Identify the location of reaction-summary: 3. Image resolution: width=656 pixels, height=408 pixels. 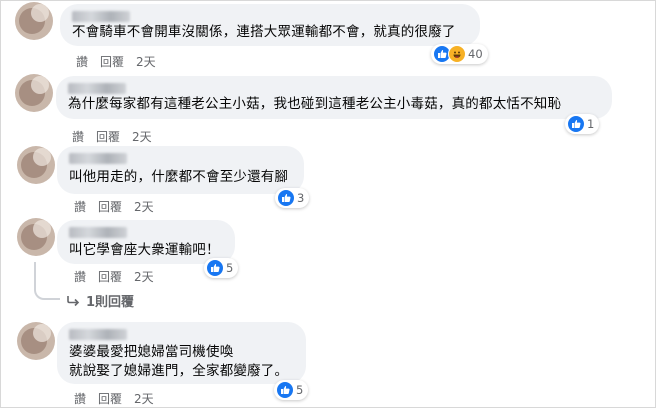
(292, 198).